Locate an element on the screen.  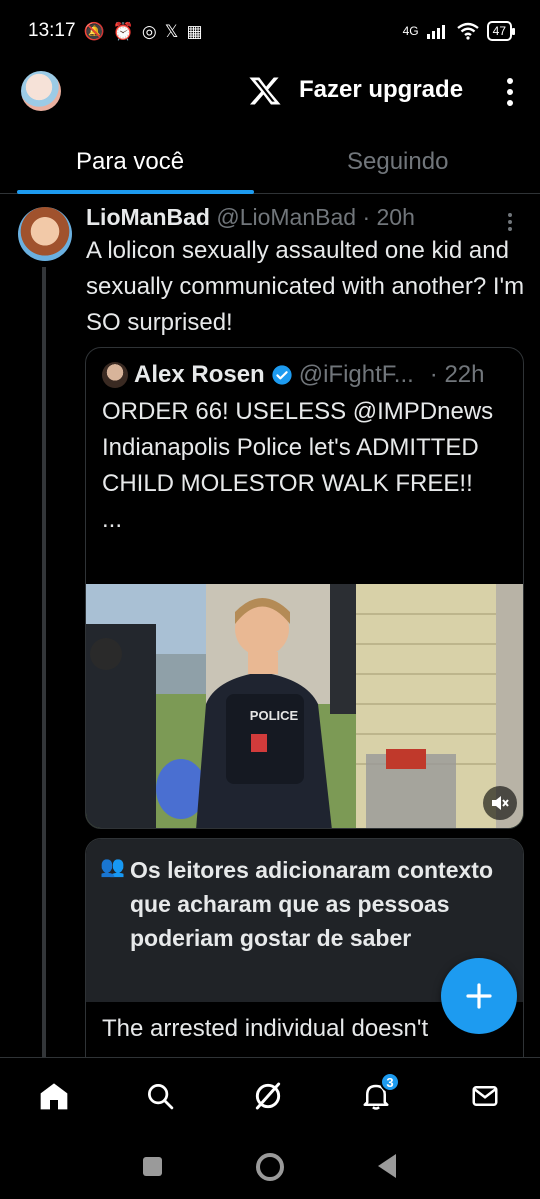
qr-app-icon: ▦ is located at coordinates (194, 31).